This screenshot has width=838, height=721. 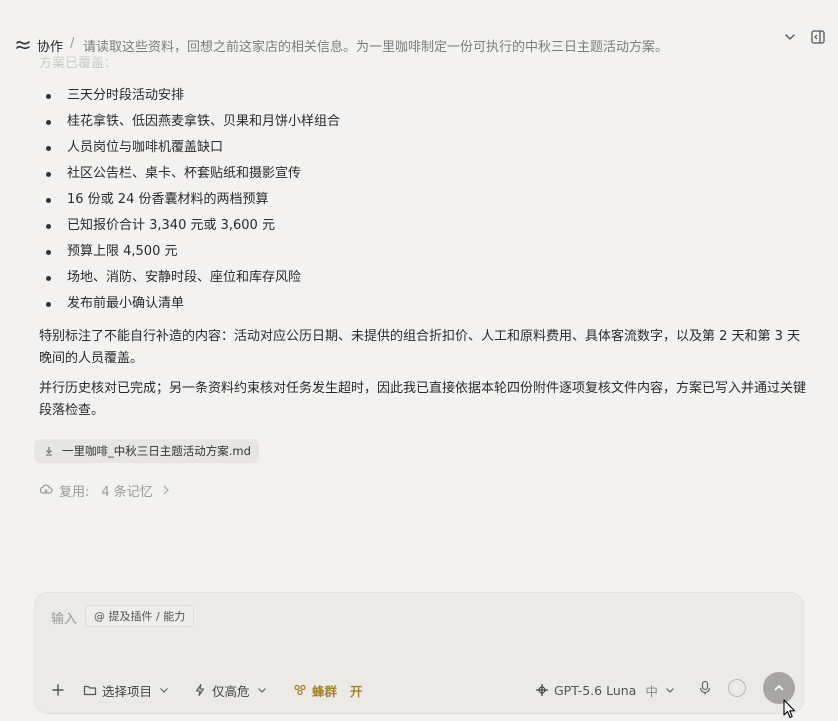 I want to click on list-item: 社区公告栏、桌卡、杯套贴纸和摄影宣传, so click(x=419, y=175).